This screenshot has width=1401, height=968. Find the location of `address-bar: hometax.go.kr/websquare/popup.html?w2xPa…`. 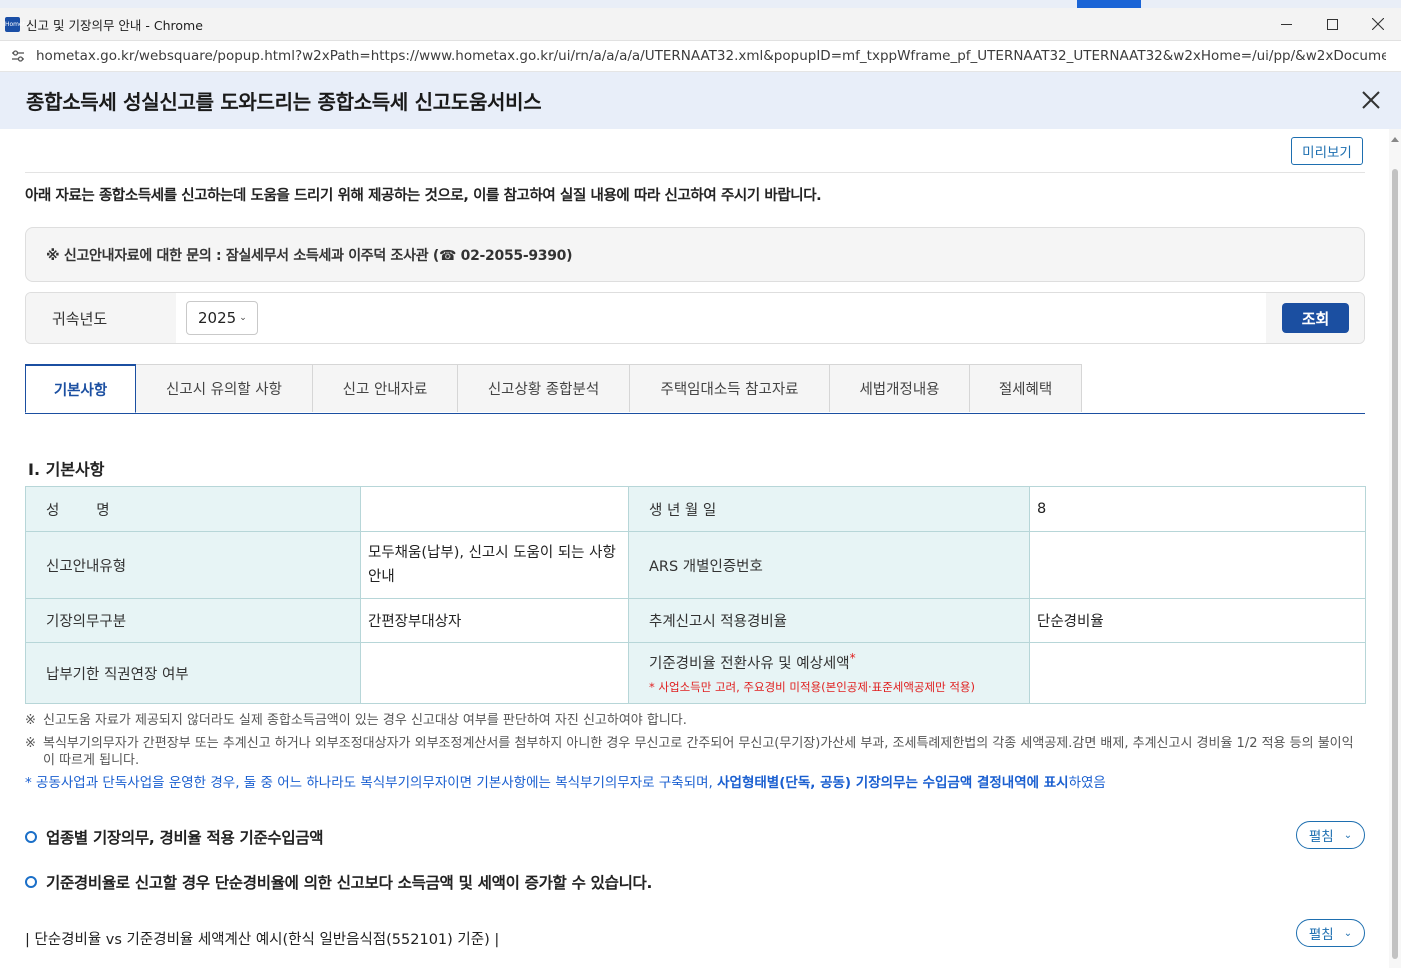

address-bar: hometax.go.kr/websquare/popup.html?w2xPa… is located at coordinates (700, 56).